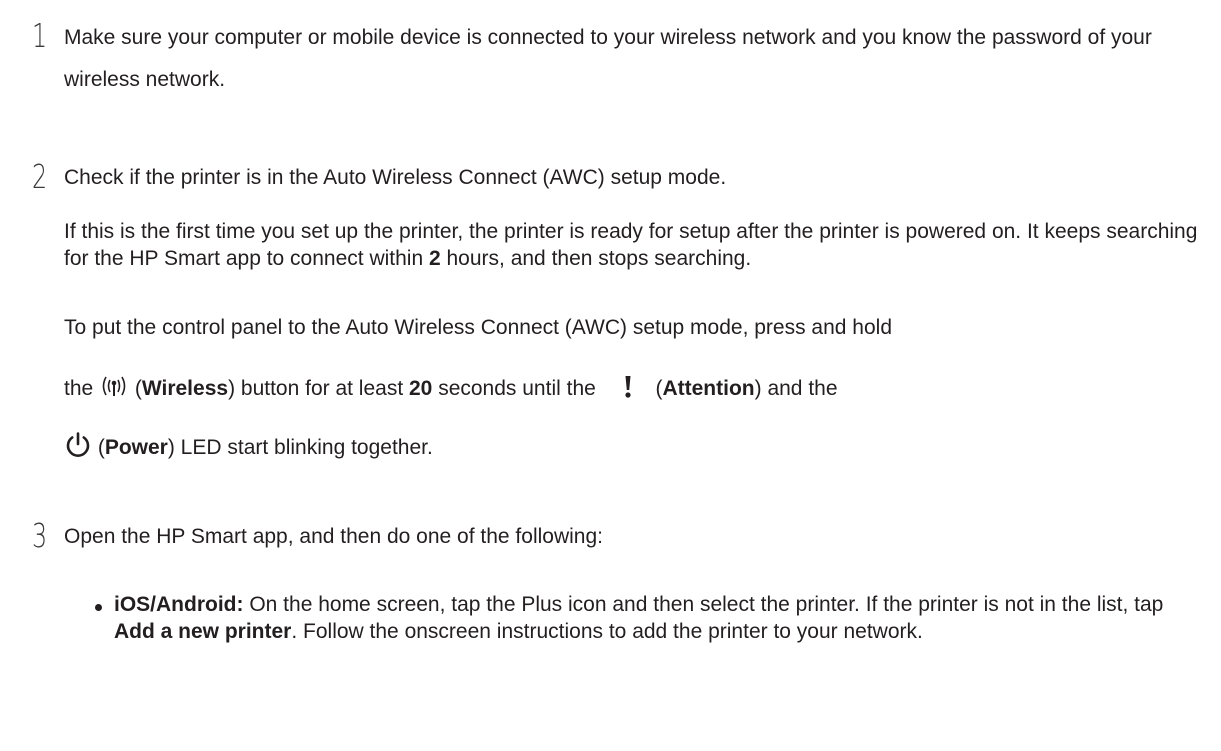  I want to click on add-printer-link: Add a new printer, so click(202, 631).